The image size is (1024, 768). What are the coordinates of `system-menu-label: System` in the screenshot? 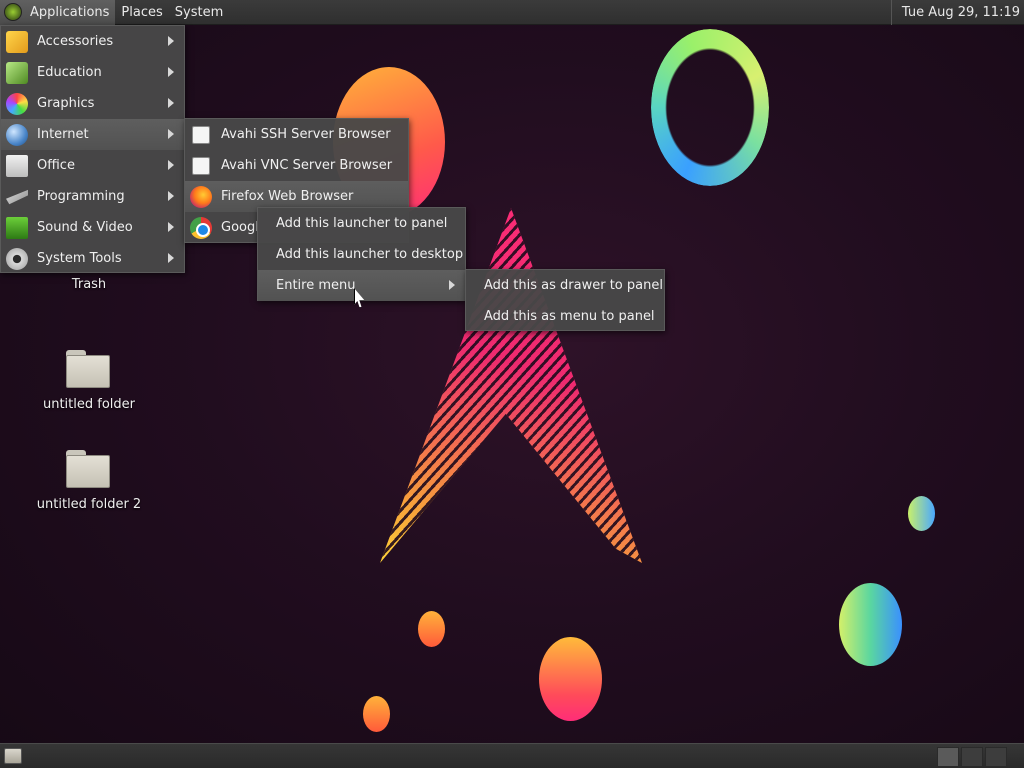 It's located at (199, 12).